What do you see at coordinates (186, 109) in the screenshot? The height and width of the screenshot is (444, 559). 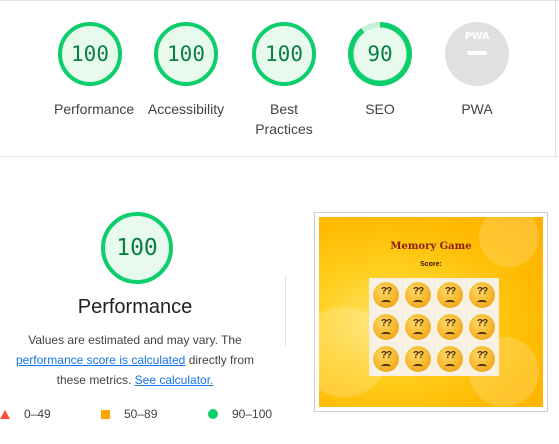 I see `gauge-accessibility-label: Accessibility` at bounding box center [186, 109].